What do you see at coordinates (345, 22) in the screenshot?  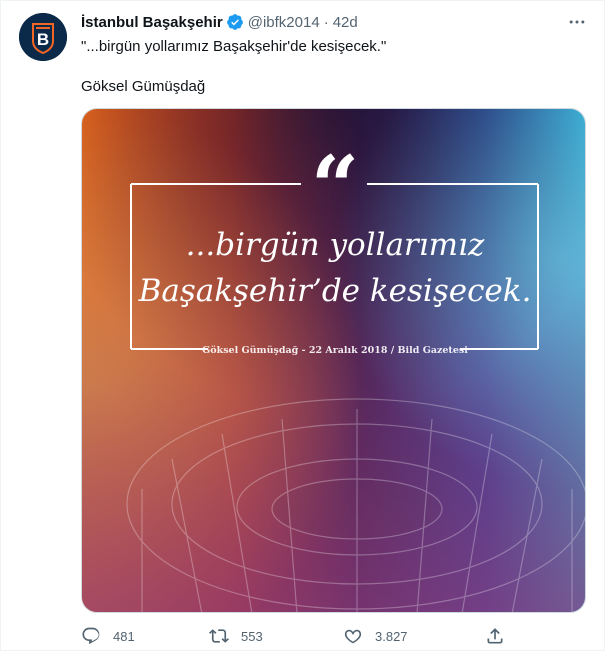 I see `tweet-timestamp: 42d` at bounding box center [345, 22].